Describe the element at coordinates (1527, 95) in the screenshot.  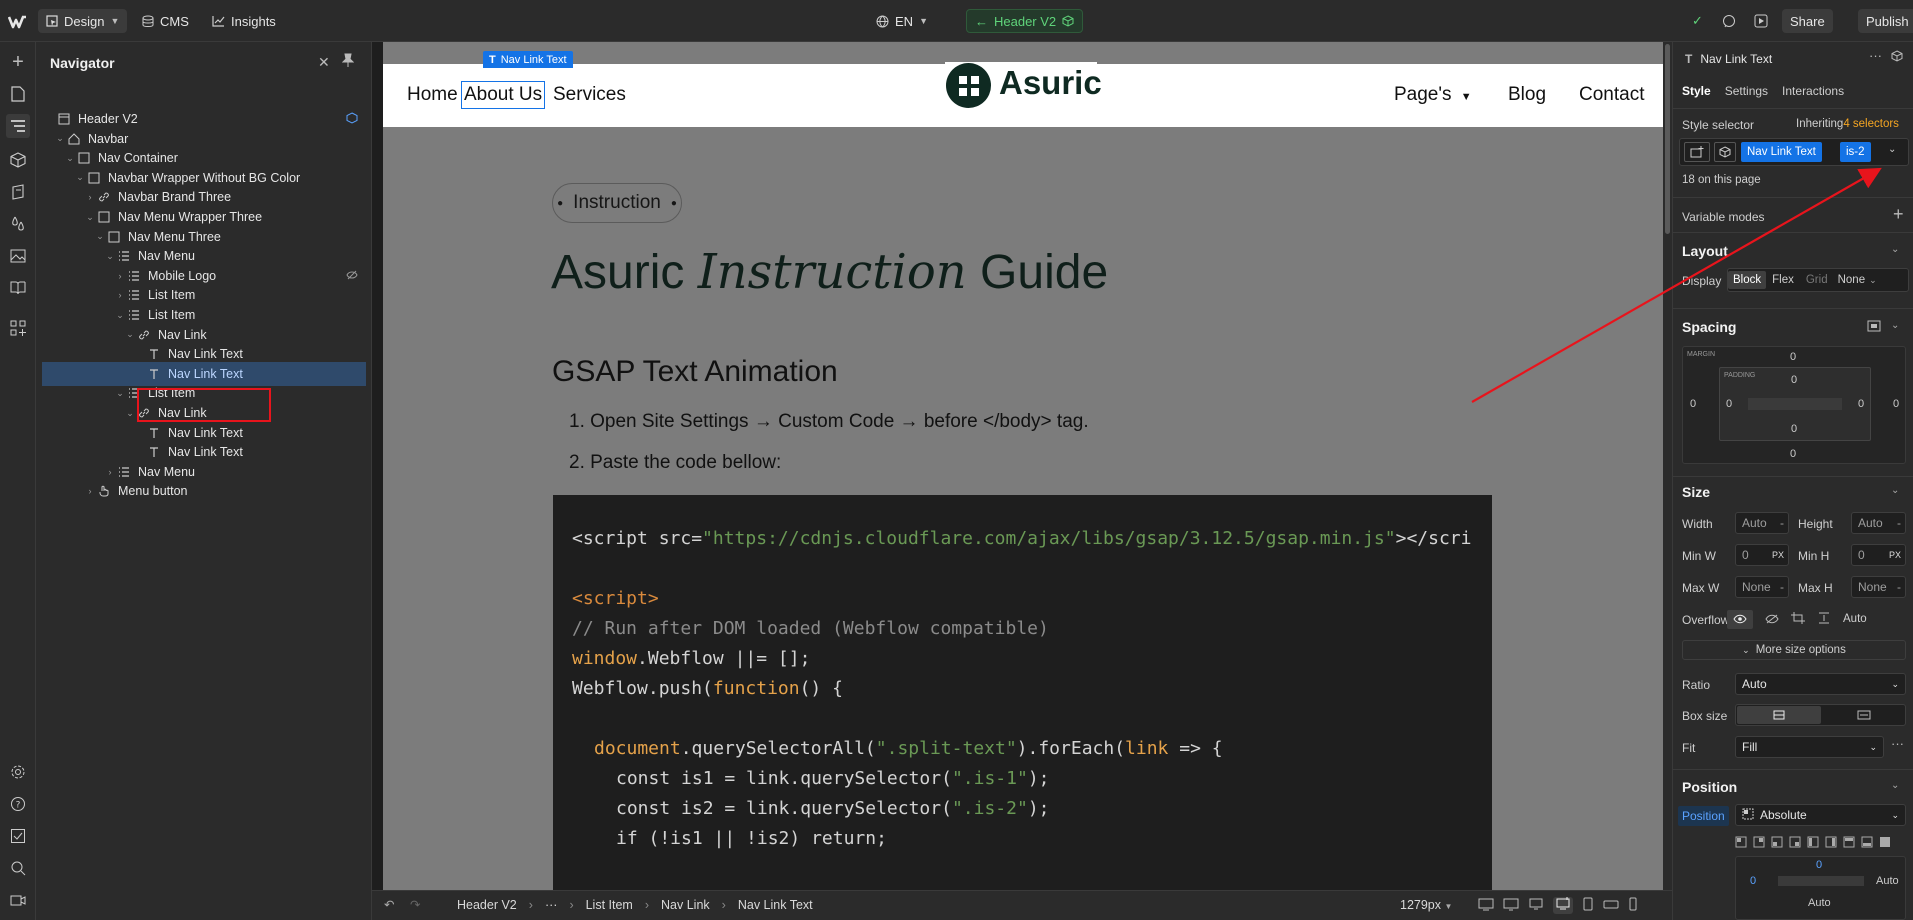
I see `nav-link-blog: Blog` at that location.